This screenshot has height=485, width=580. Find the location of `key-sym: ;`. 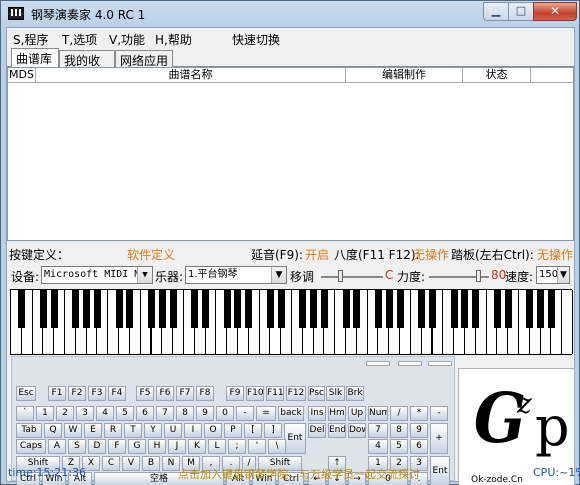

key-sym: ; is located at coordinates (237, 446).